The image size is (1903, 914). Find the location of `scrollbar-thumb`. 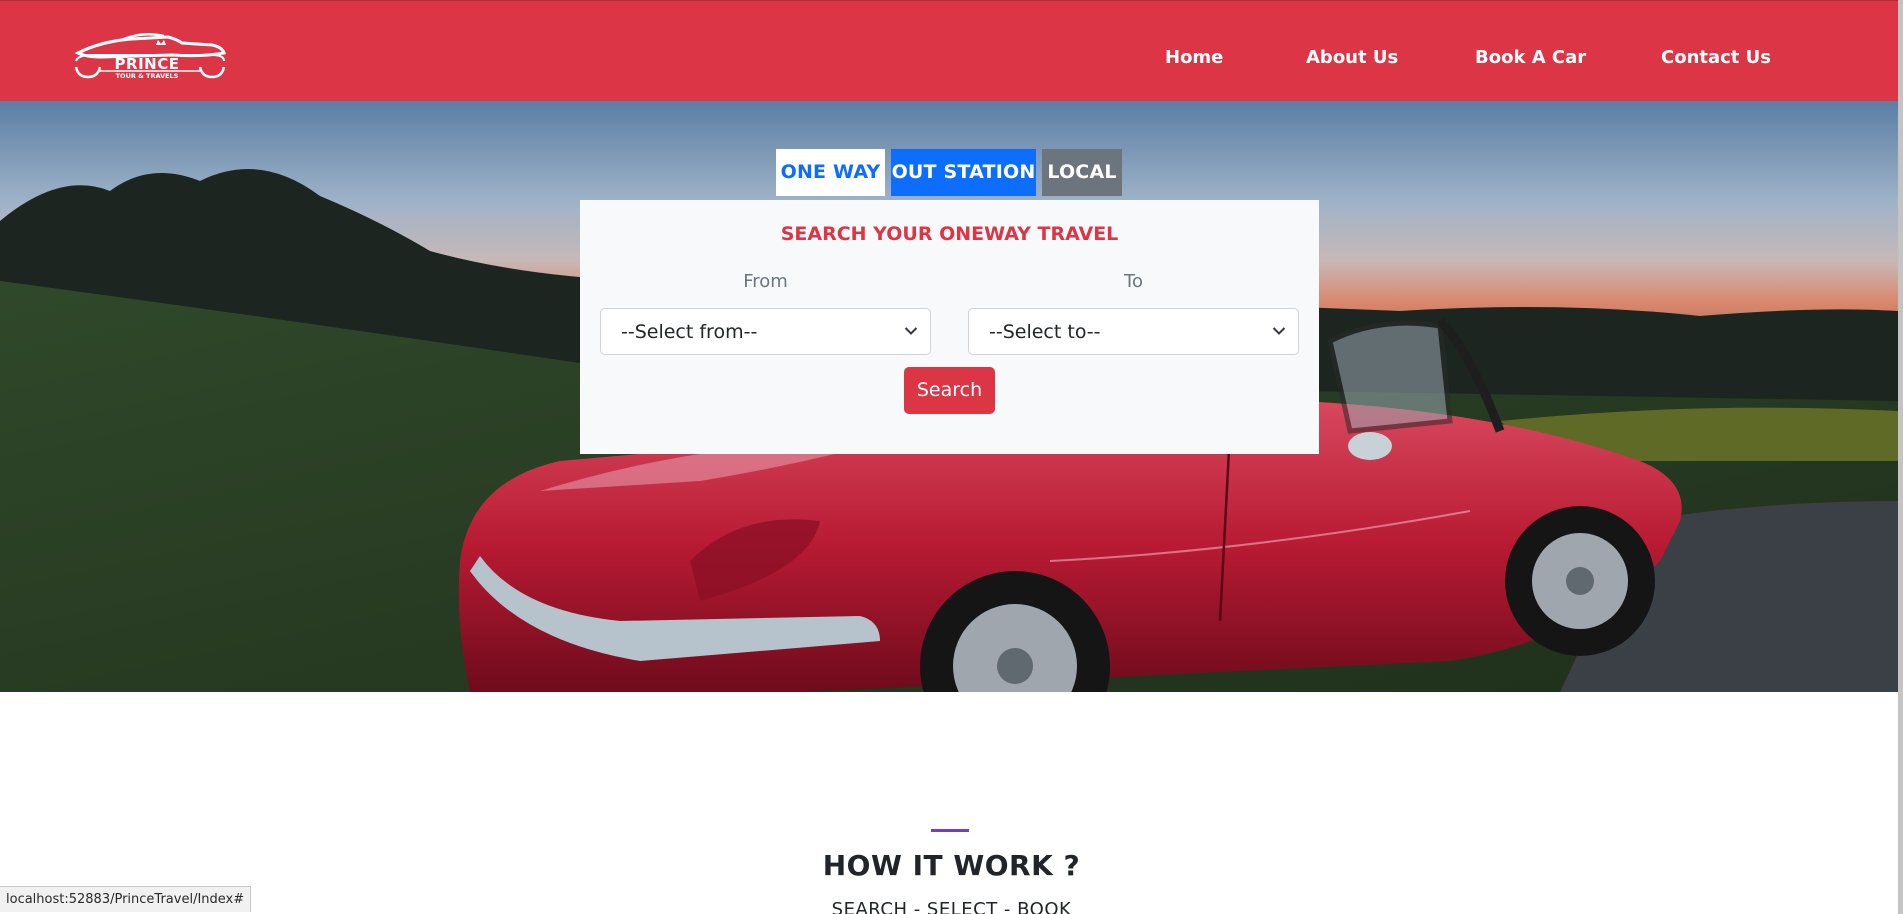

scrollbar-thumb is located at coordinates (1900, 457).